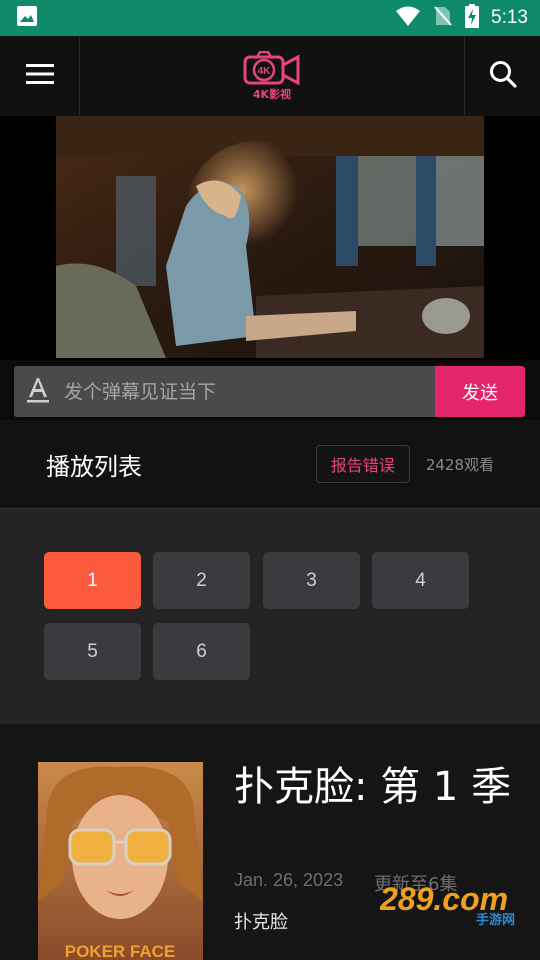 This screenshot has width=540, height=960. What do you see at coordinates (27, 18) in the screenshot?
I see `image-icon` at bounding box center [27, 18].